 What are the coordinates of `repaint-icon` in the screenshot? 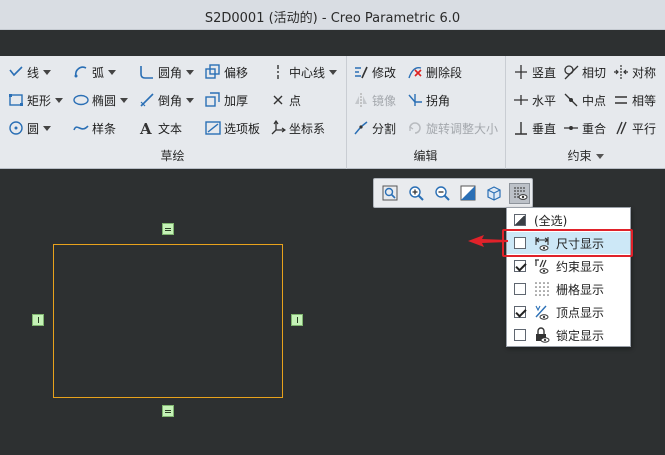 It's located at (467, 193).